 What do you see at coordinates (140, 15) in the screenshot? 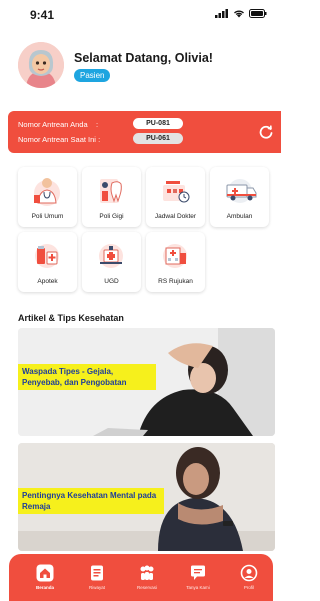
I see `status-bar: 9:41` at bounding box center [140, 15].